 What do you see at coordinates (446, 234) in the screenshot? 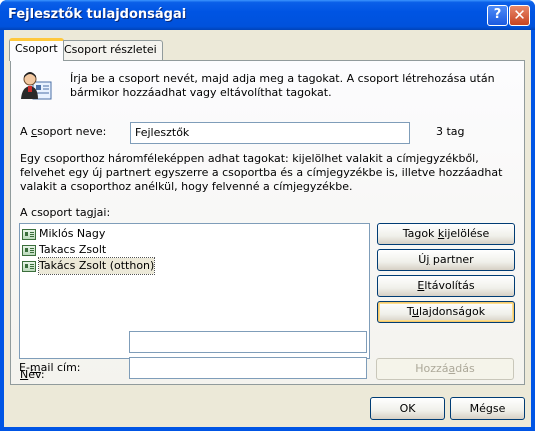
I see `select-members-button: Tagok kijelölése` at bounding box center [446, 234].